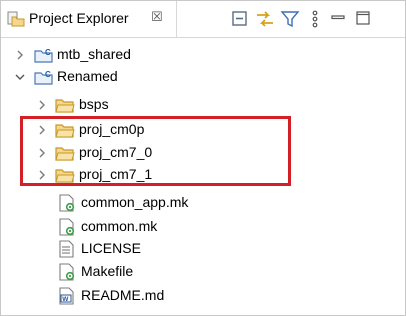  What do you see at coordinates (20, 77) in the screenshot?
I see `chevron-down-icon` at bounding box center [20, 77].